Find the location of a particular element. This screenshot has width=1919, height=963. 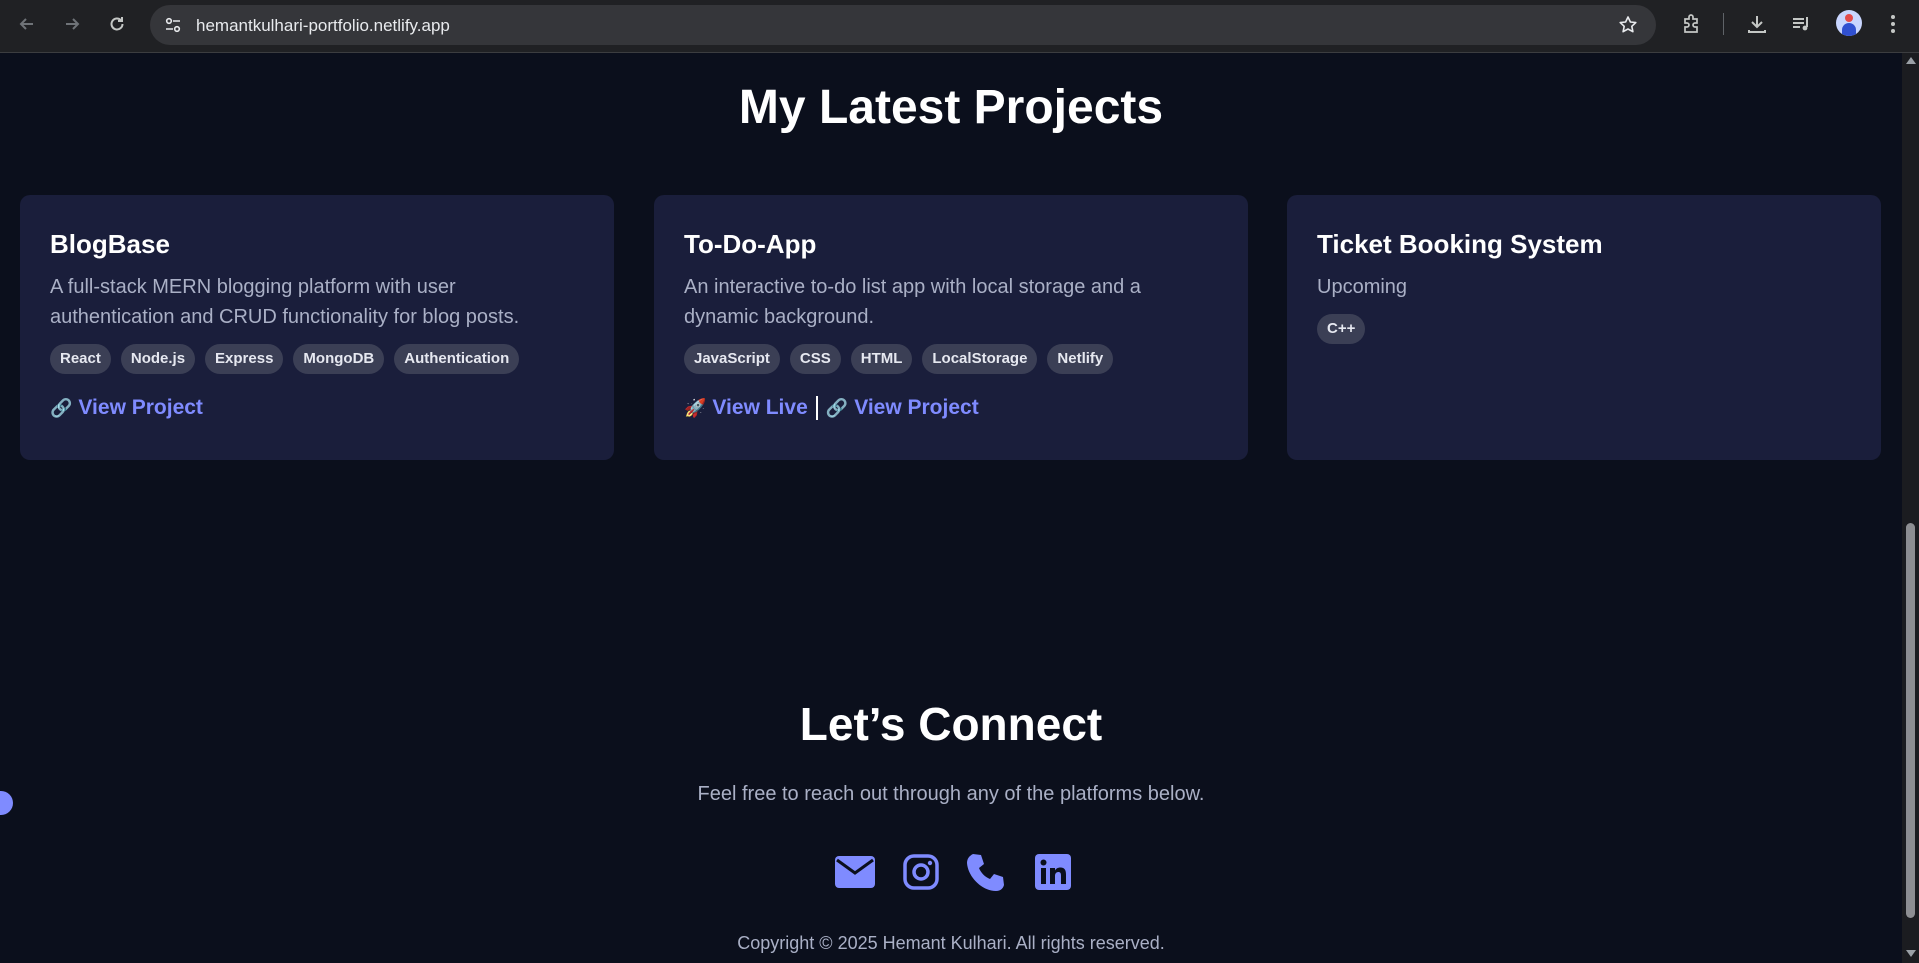

project-title: To-Do-App is located at coordinates (750, 244).